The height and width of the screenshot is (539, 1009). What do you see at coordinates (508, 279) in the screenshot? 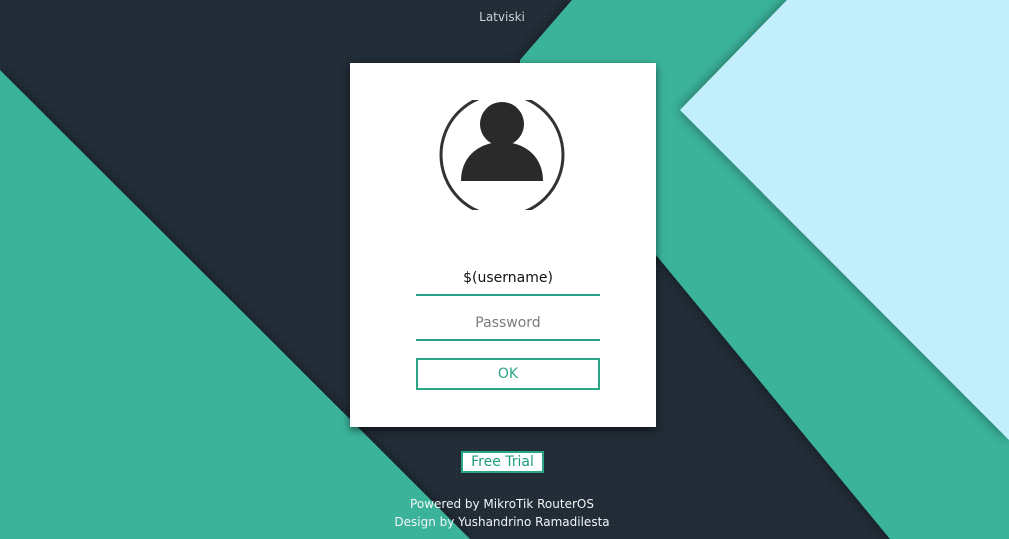
I see `username-field` at bounding box center [508, 279].